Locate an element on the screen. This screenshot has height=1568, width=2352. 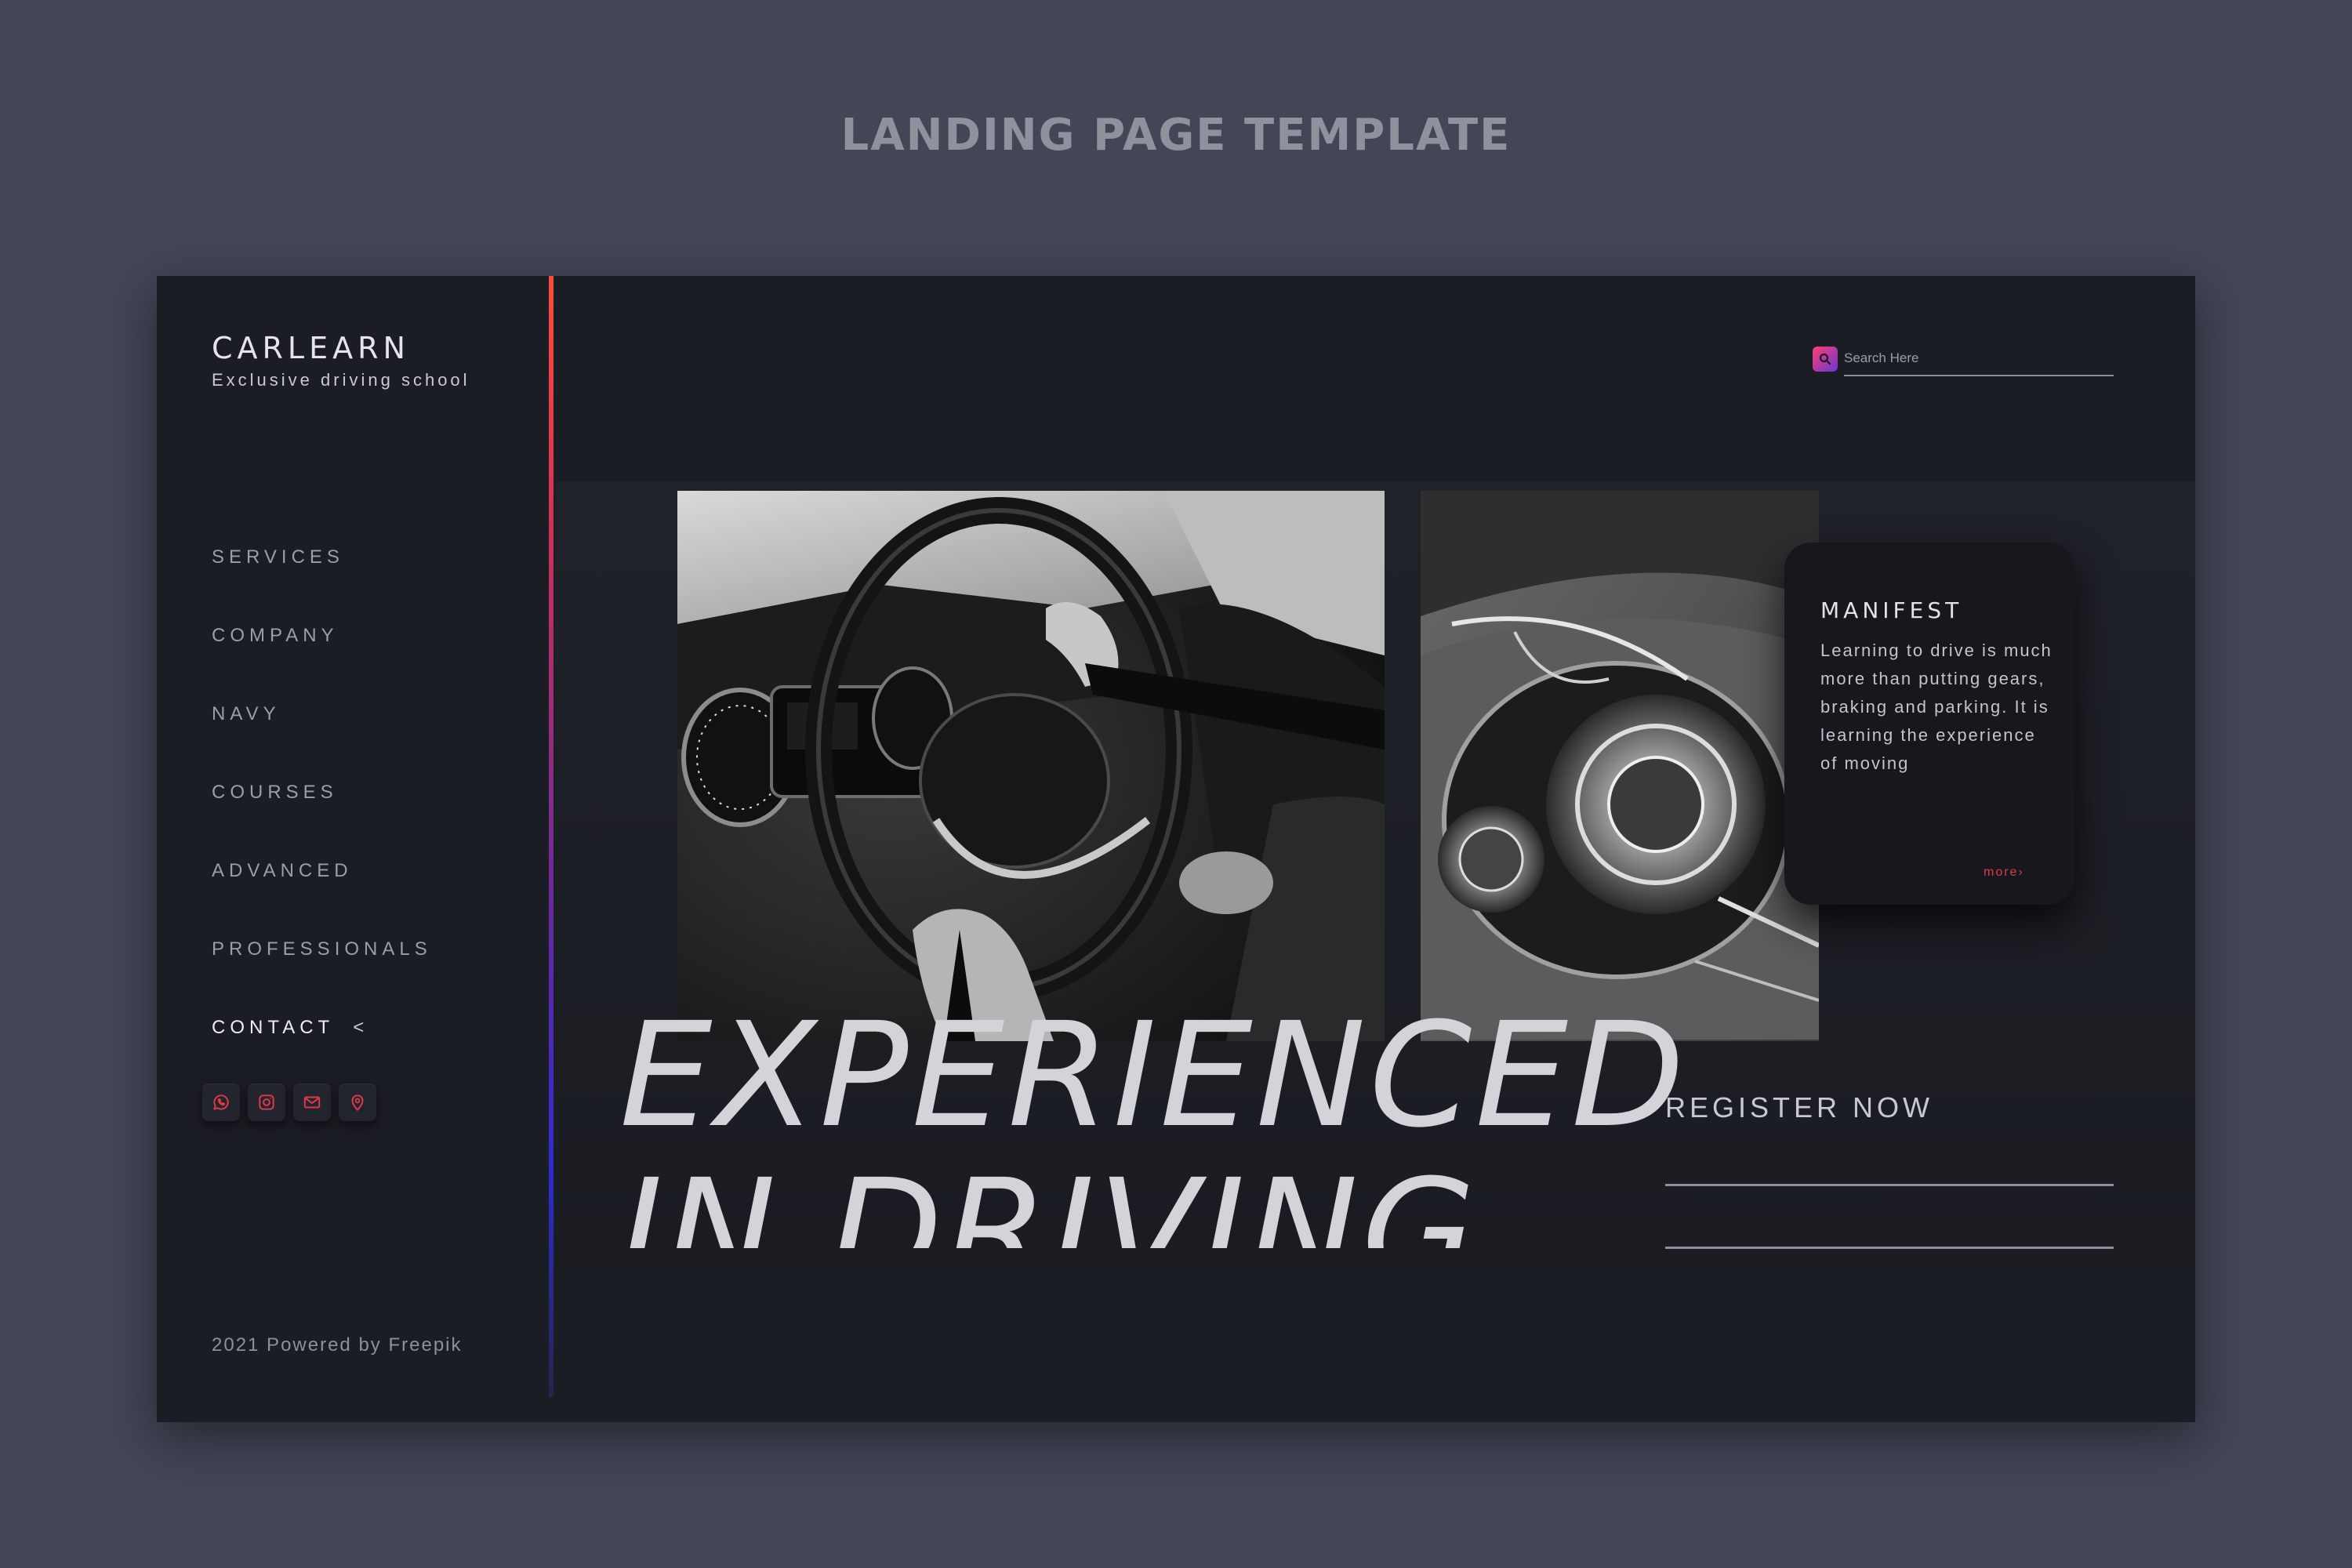
search-icon is located at coordinates (1825, 359).